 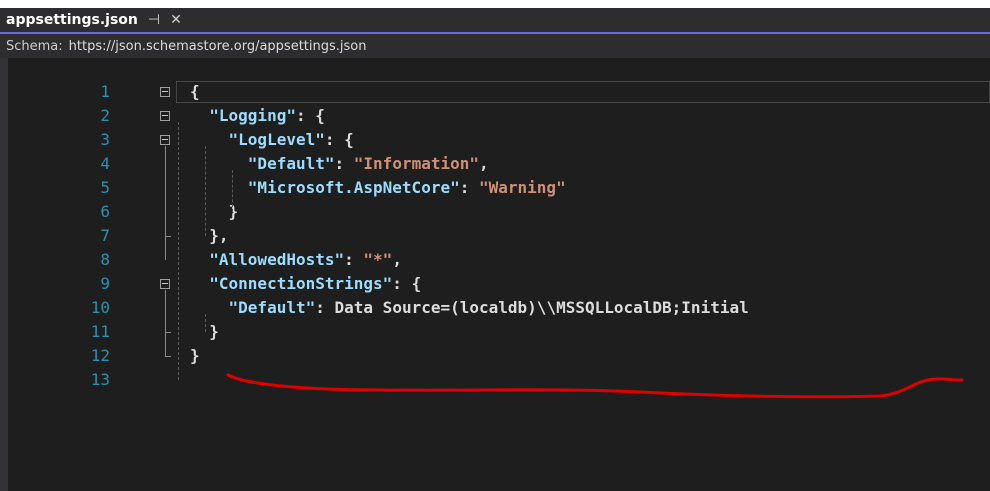 I want to click on red-underline-annotation, so click(x=595, y=386).